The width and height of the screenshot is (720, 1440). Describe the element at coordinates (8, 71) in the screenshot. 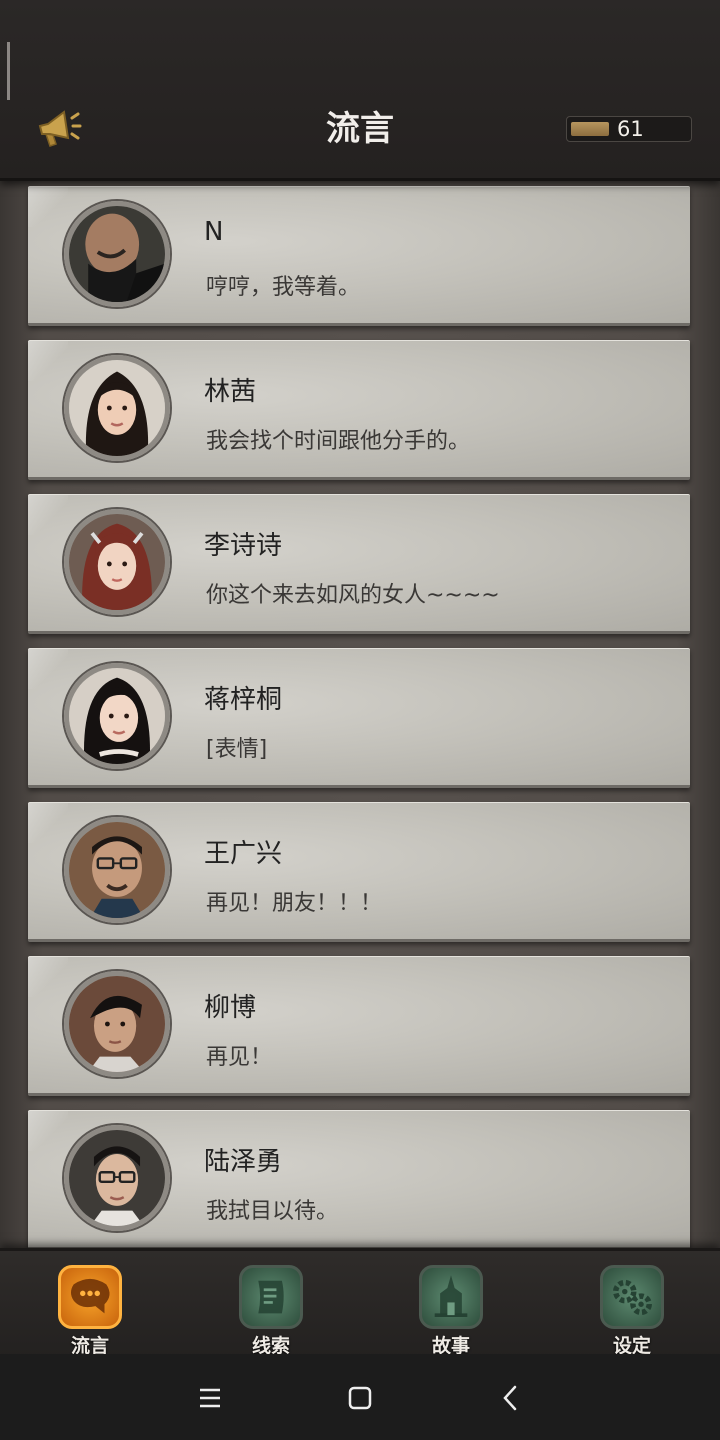

I see `edge-indicator` at that location.